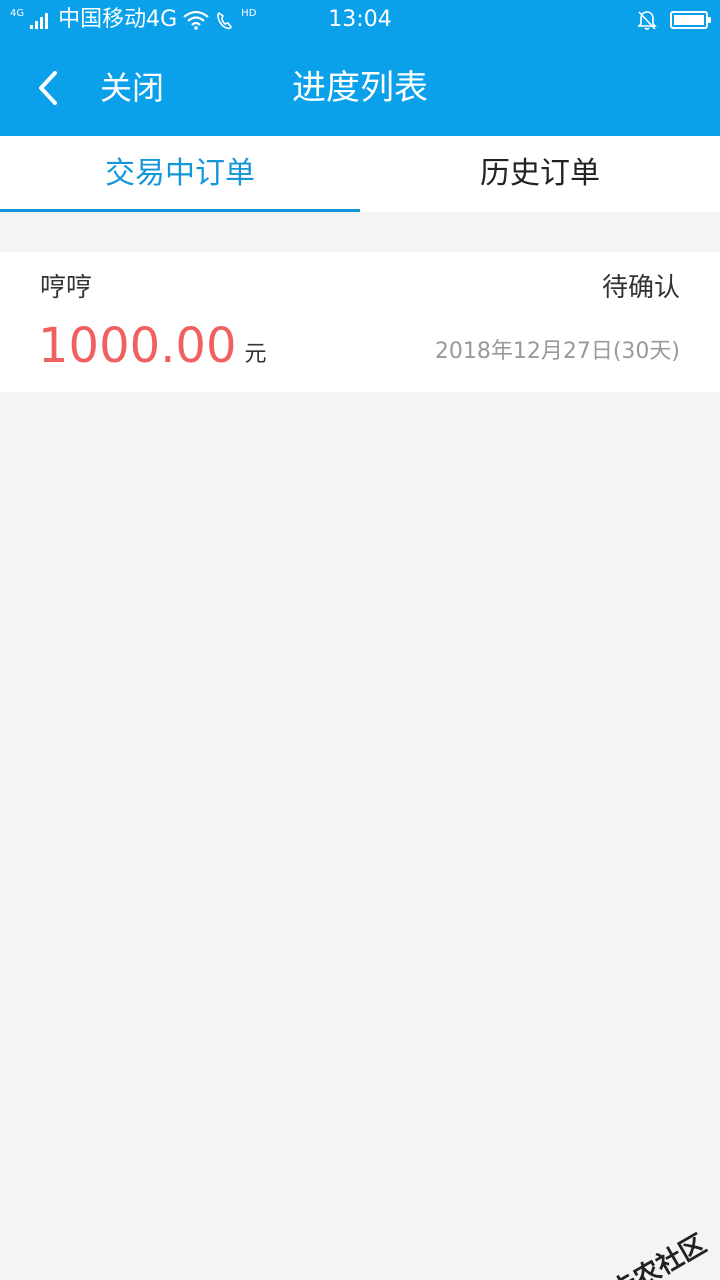 Image resolution: width=720 pixels, height=1280 pixels. I want to click on top-bar: 4G 中国移动4G HD 13:04 关闭 进度列表, so click(360, 68).